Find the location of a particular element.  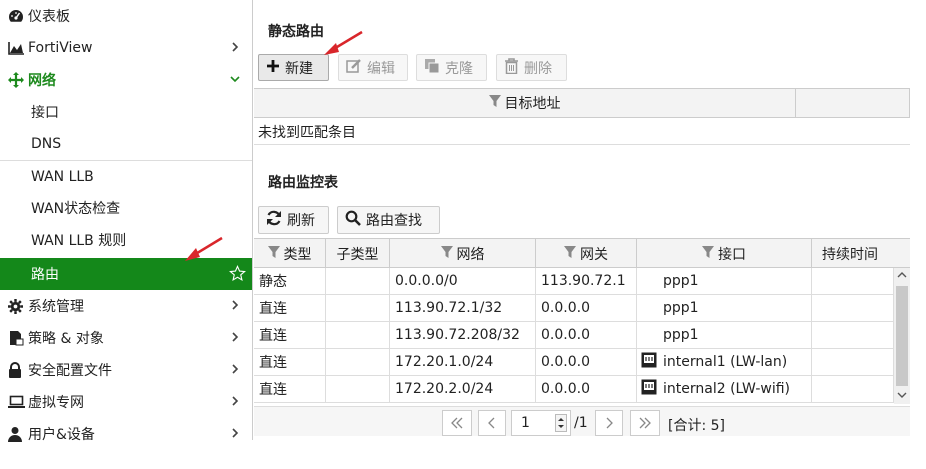

column-header-destination: 目标地址 is located at coordinates (525, 103).